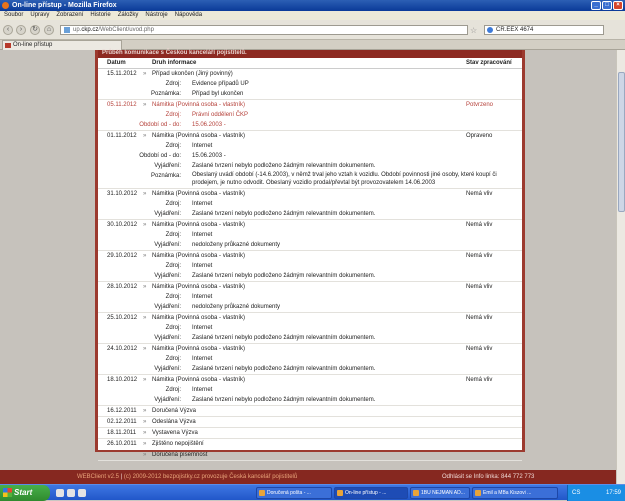 This screenshot has height=501, width=625. I want to click on record-row: 02.12.2011 » Odeslána Výzva, so click(310, 422).